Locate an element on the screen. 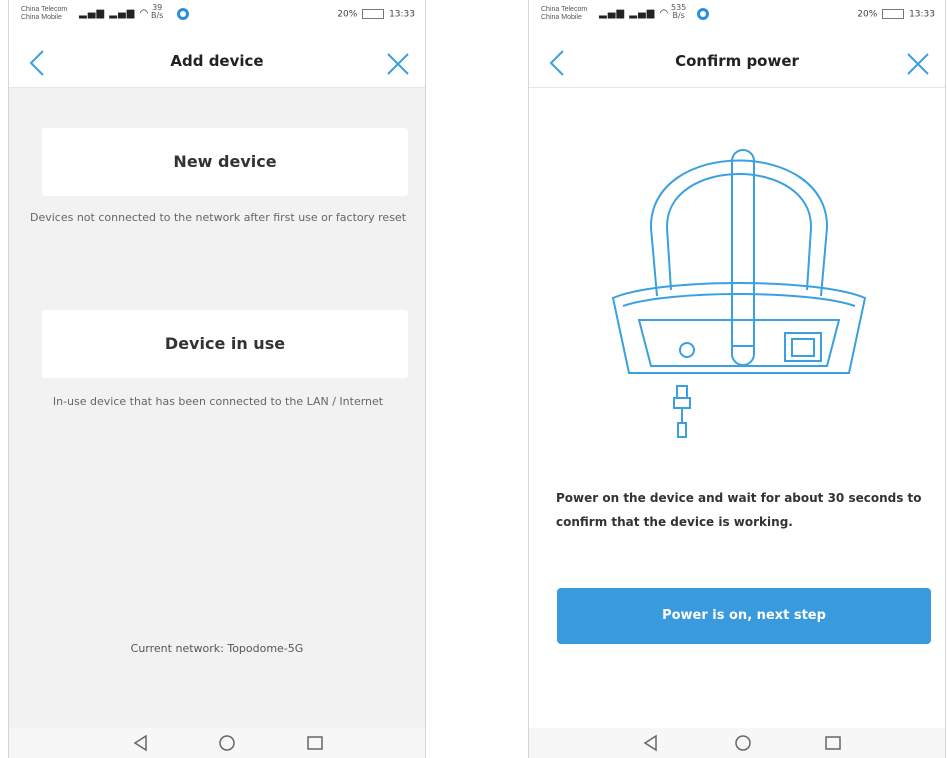 Image resolution: width=947 pixels, height=758 pixels. page-title: Confirm power is located at coordinates (737, 61).